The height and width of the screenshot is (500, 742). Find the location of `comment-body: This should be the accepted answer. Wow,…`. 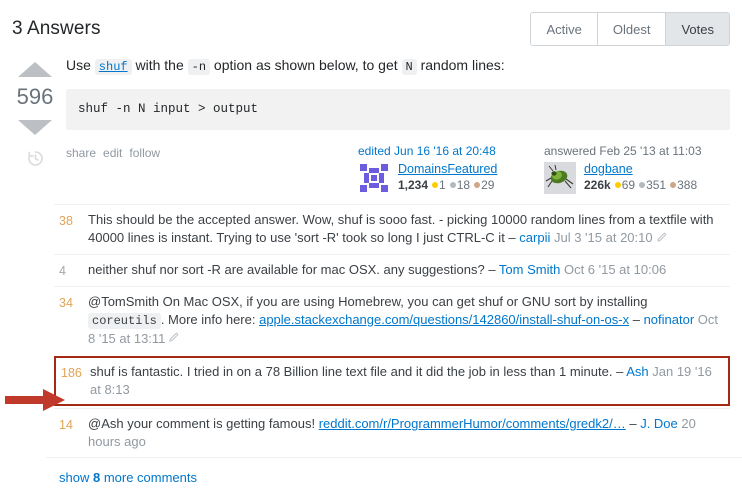

comment-body: This should be the accepted answer. Wow,… is located at coordinates (409, 229).